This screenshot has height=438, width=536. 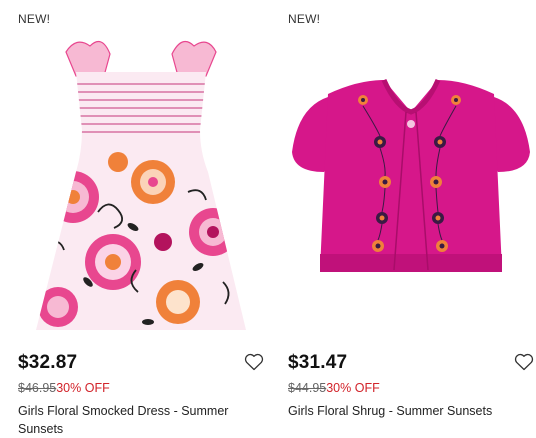 I want to click on original-price: $44.95, so click(x=307, y=388).